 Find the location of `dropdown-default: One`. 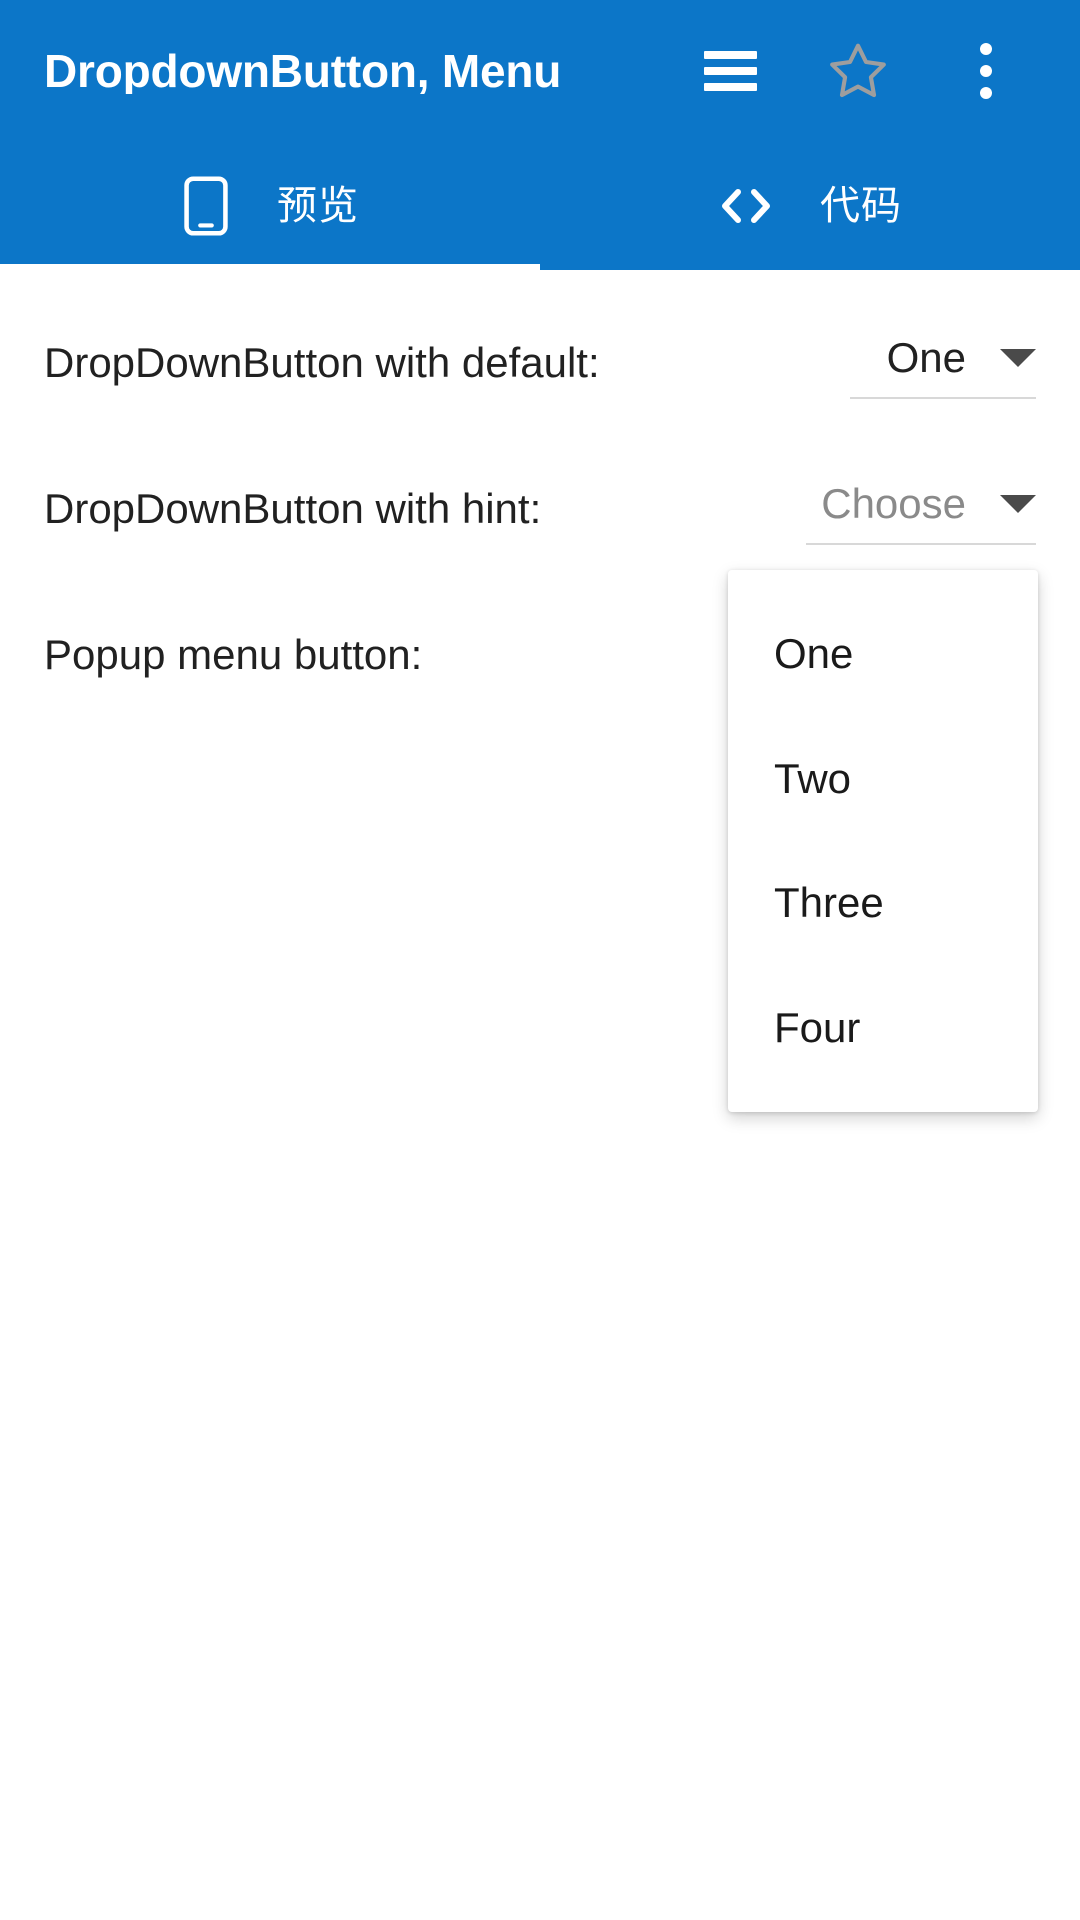

dropdown-default: One is located at coordinates (943, 363).